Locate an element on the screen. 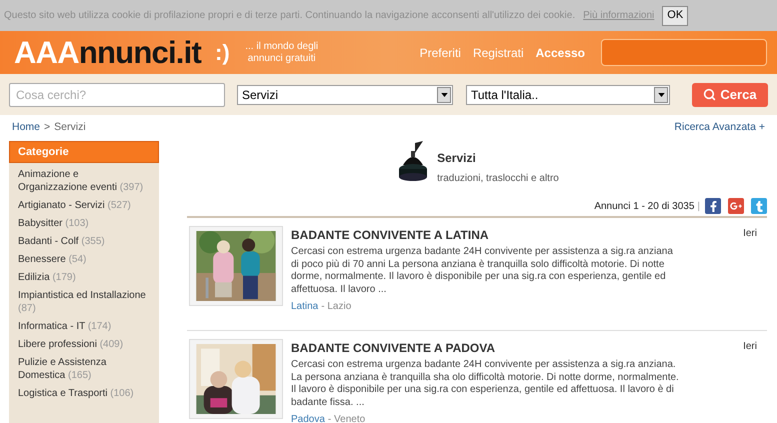  category-link: Logistica e Trasporti (106) is located at coordinates (84, 393).